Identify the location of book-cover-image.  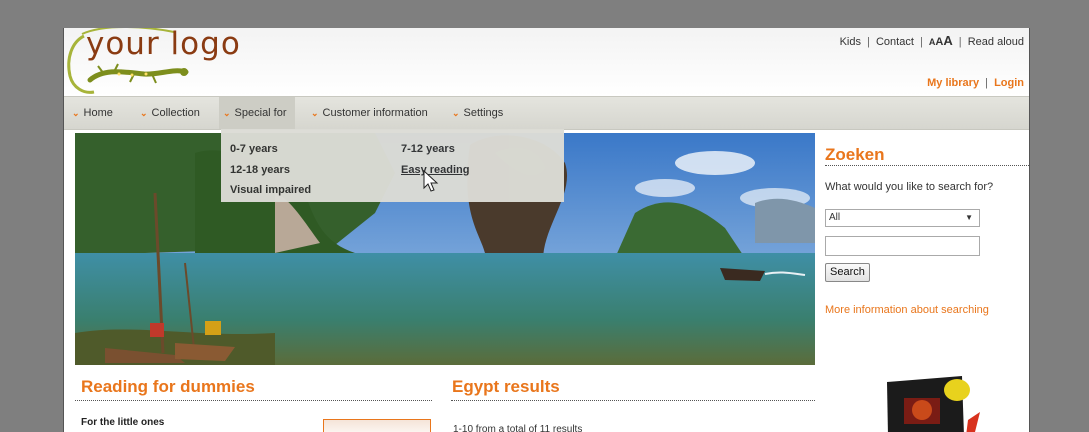
(932, 404).